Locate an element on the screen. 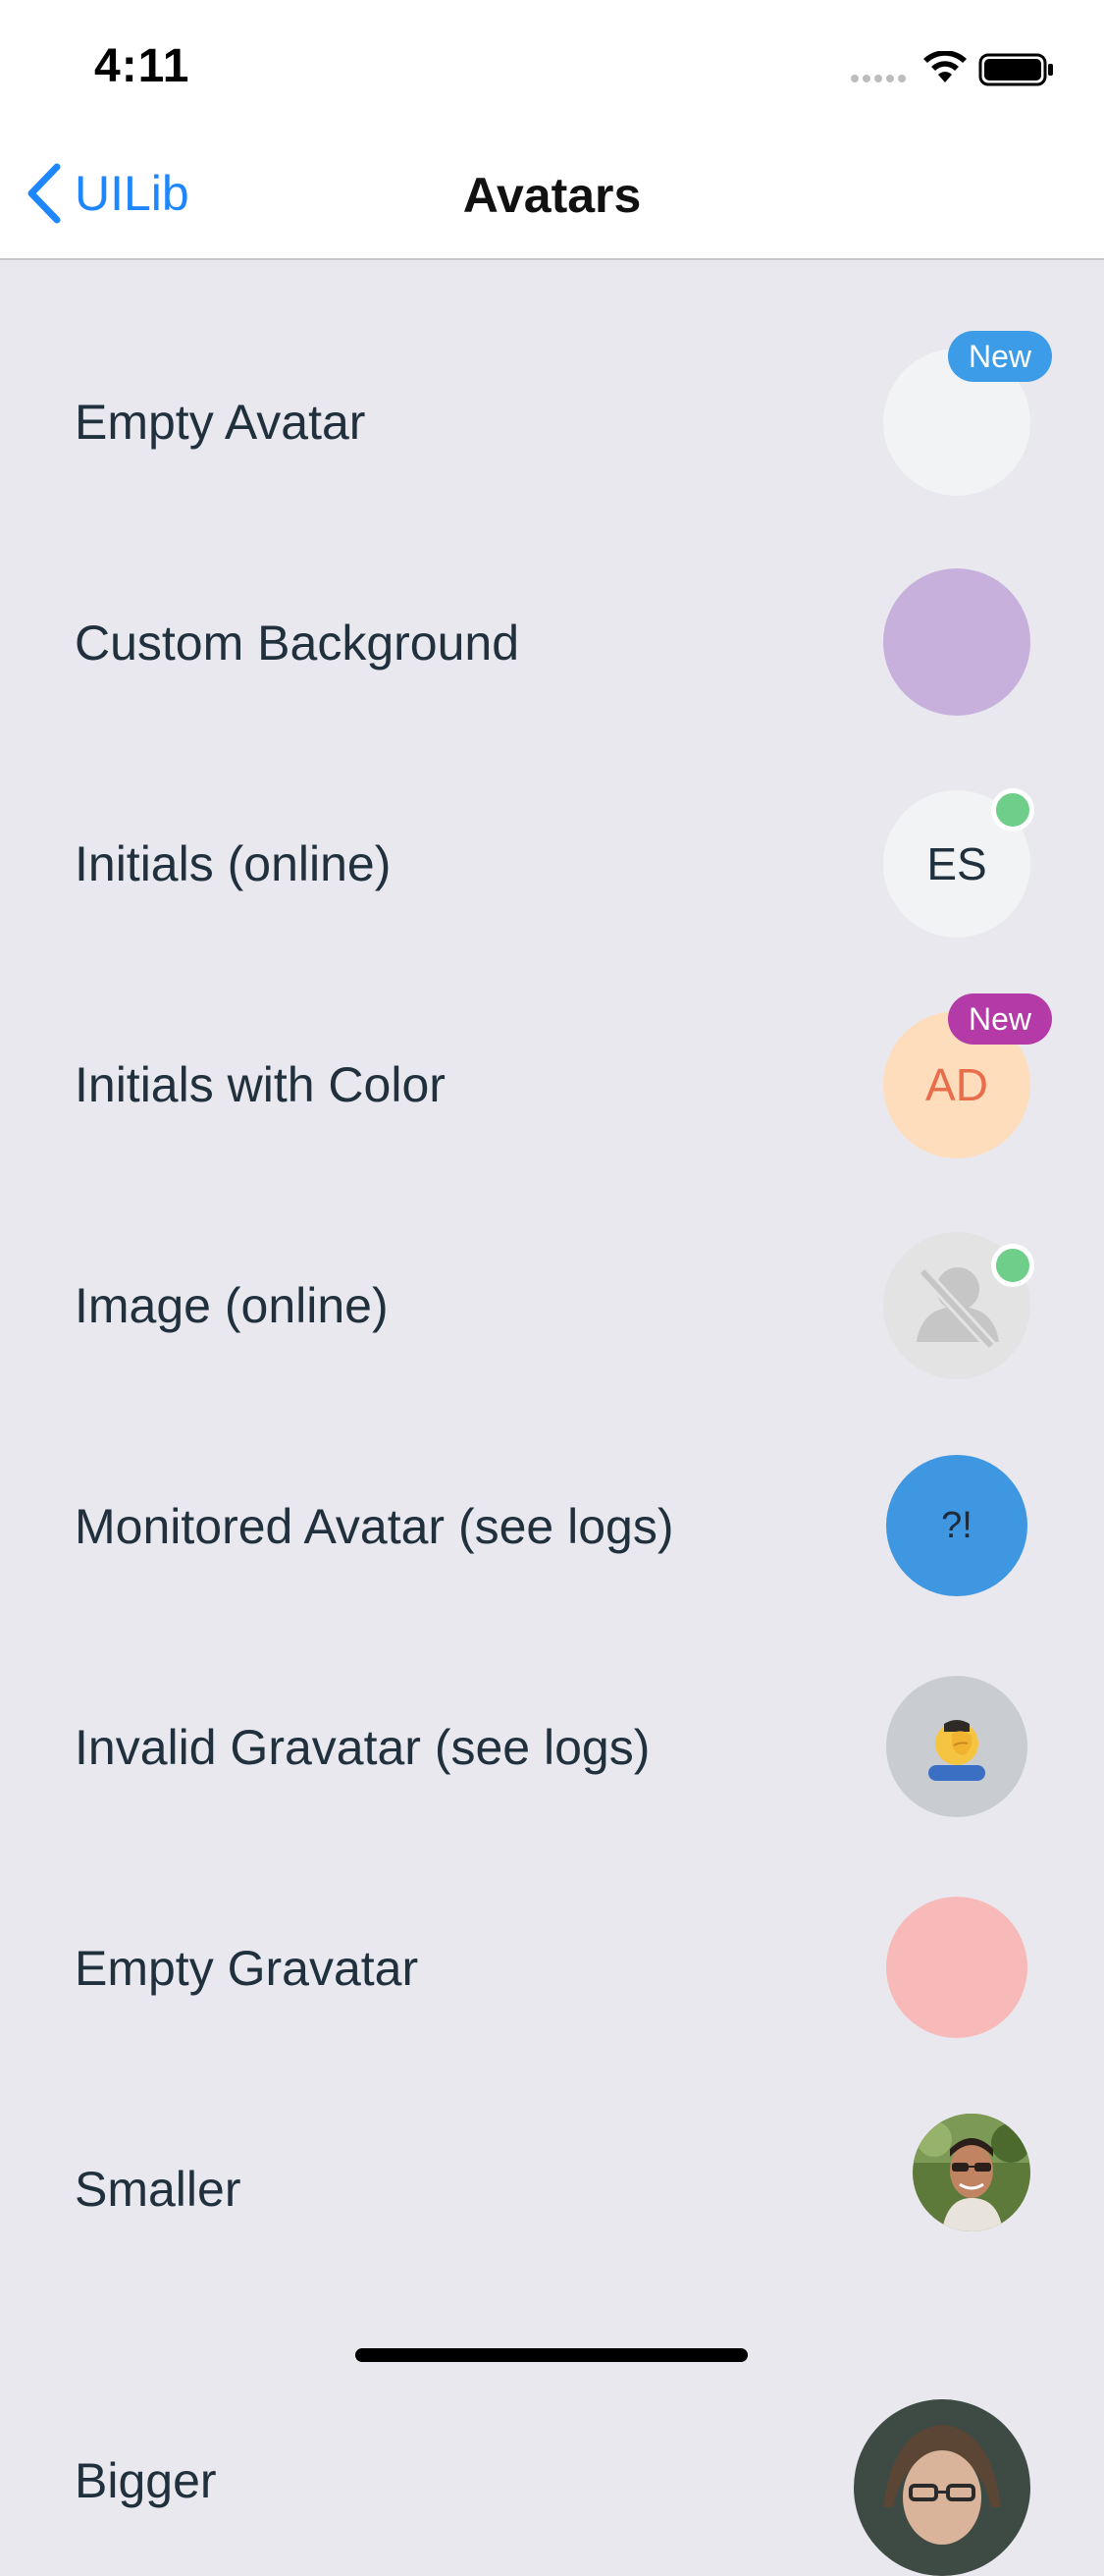 This screenshot has height=2576, width=1104. avatar-initials: ES is located at coordinates (958, 863).